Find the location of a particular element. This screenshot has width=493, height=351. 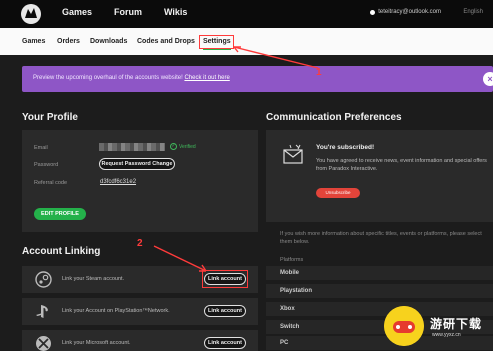

platform-row-mobile: Mobile is located at coordinates (379, 273).